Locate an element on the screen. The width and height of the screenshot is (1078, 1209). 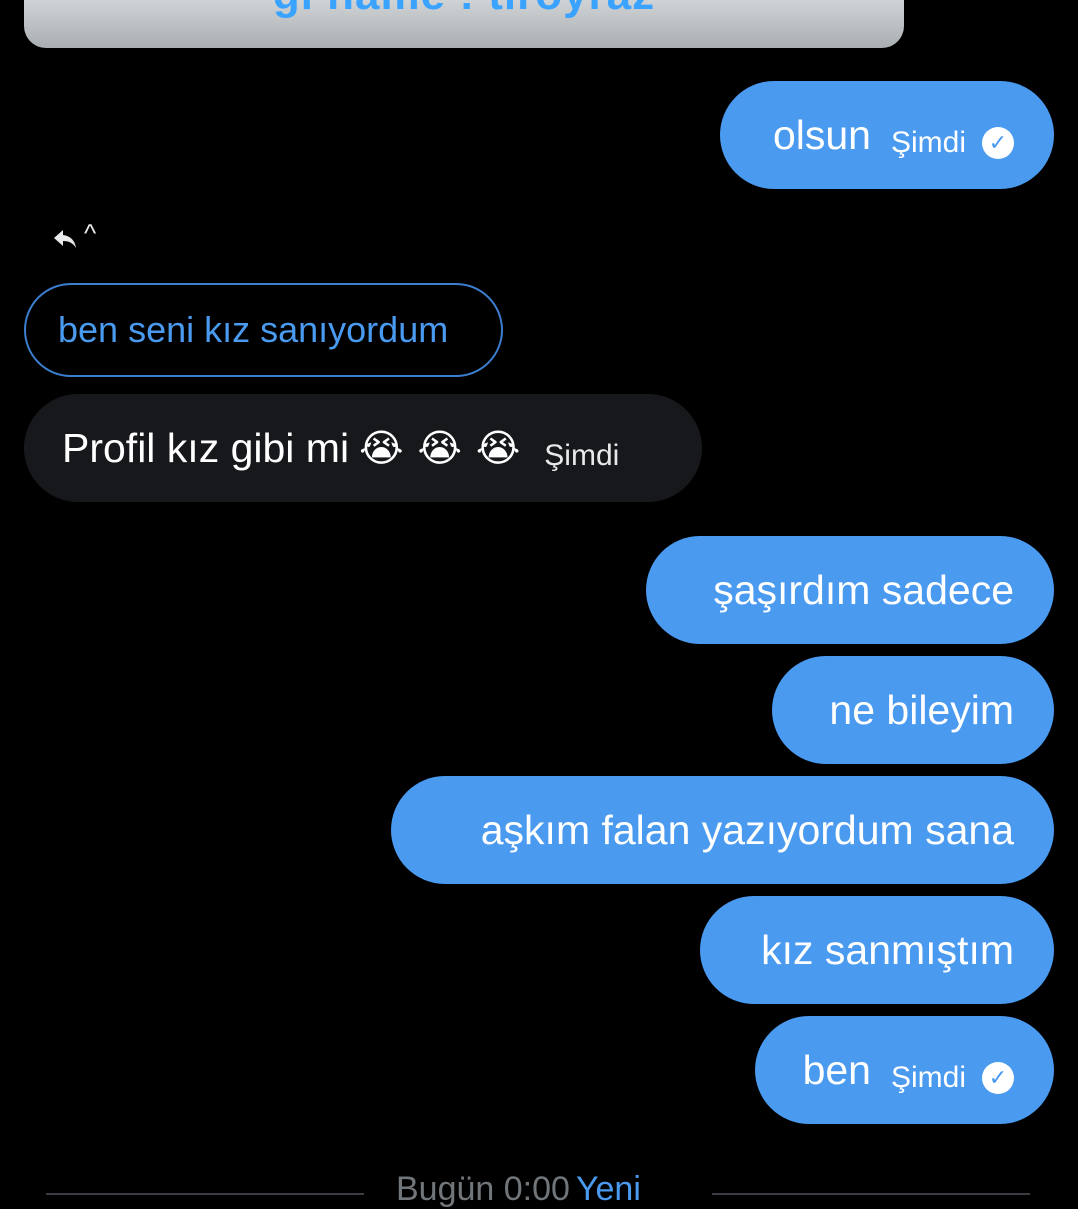
shared-image: gi name : tiroyraz is located at coordinates (464, 24).